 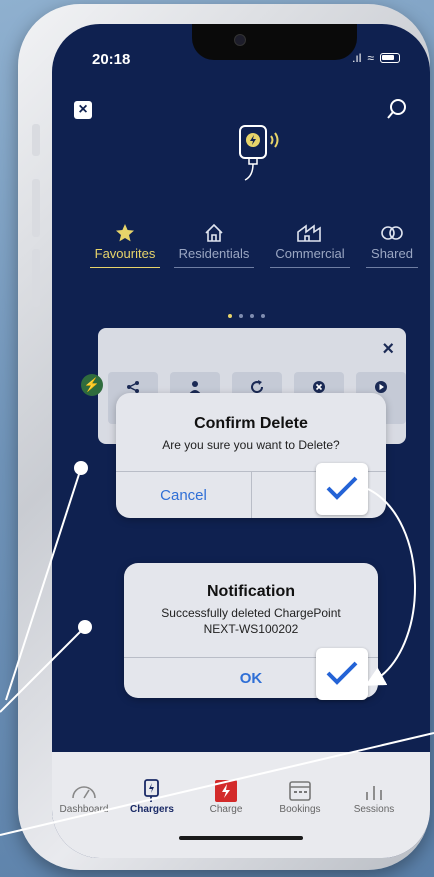 I want to click on signal-icon: .ıl, so click(x=357, y=58).